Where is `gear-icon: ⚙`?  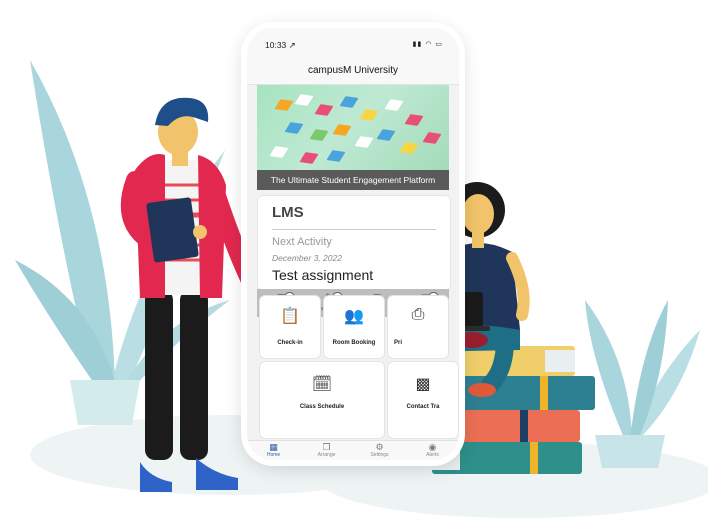 gear-icon: ⚙ is located at coordinates (379, 447).